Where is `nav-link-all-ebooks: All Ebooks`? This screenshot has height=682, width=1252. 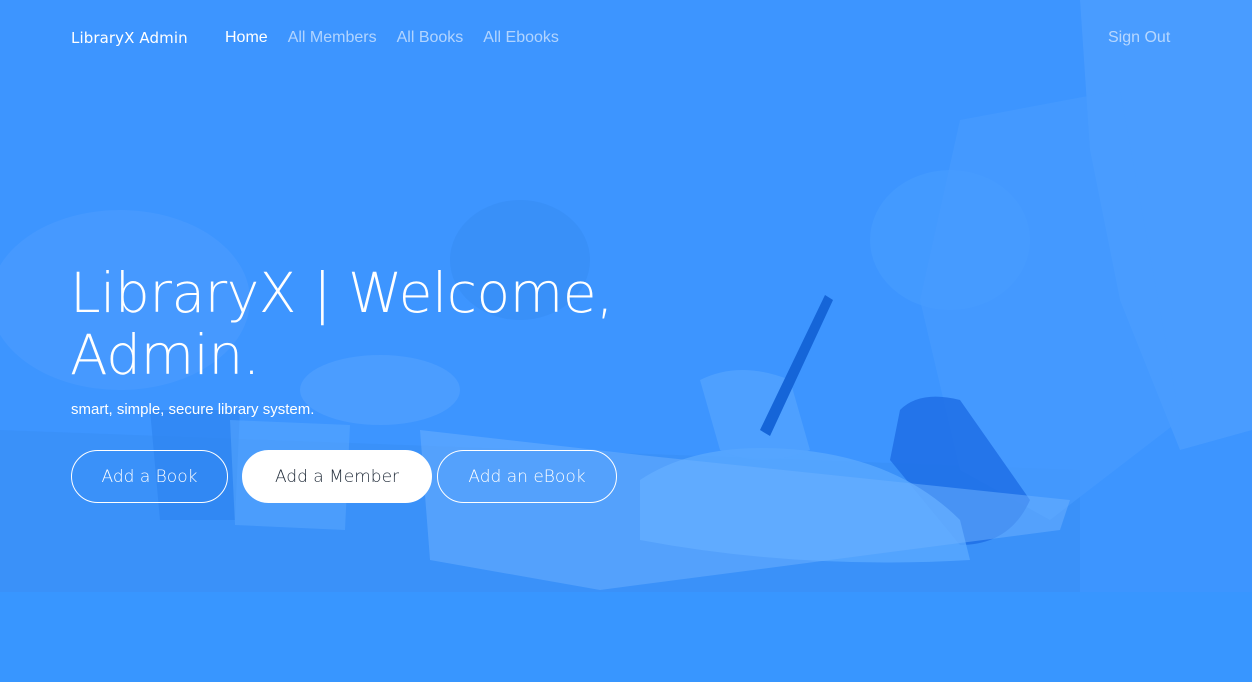 nav-link-all-ebooks: All Ebooks is located at coordinates (521, 38).